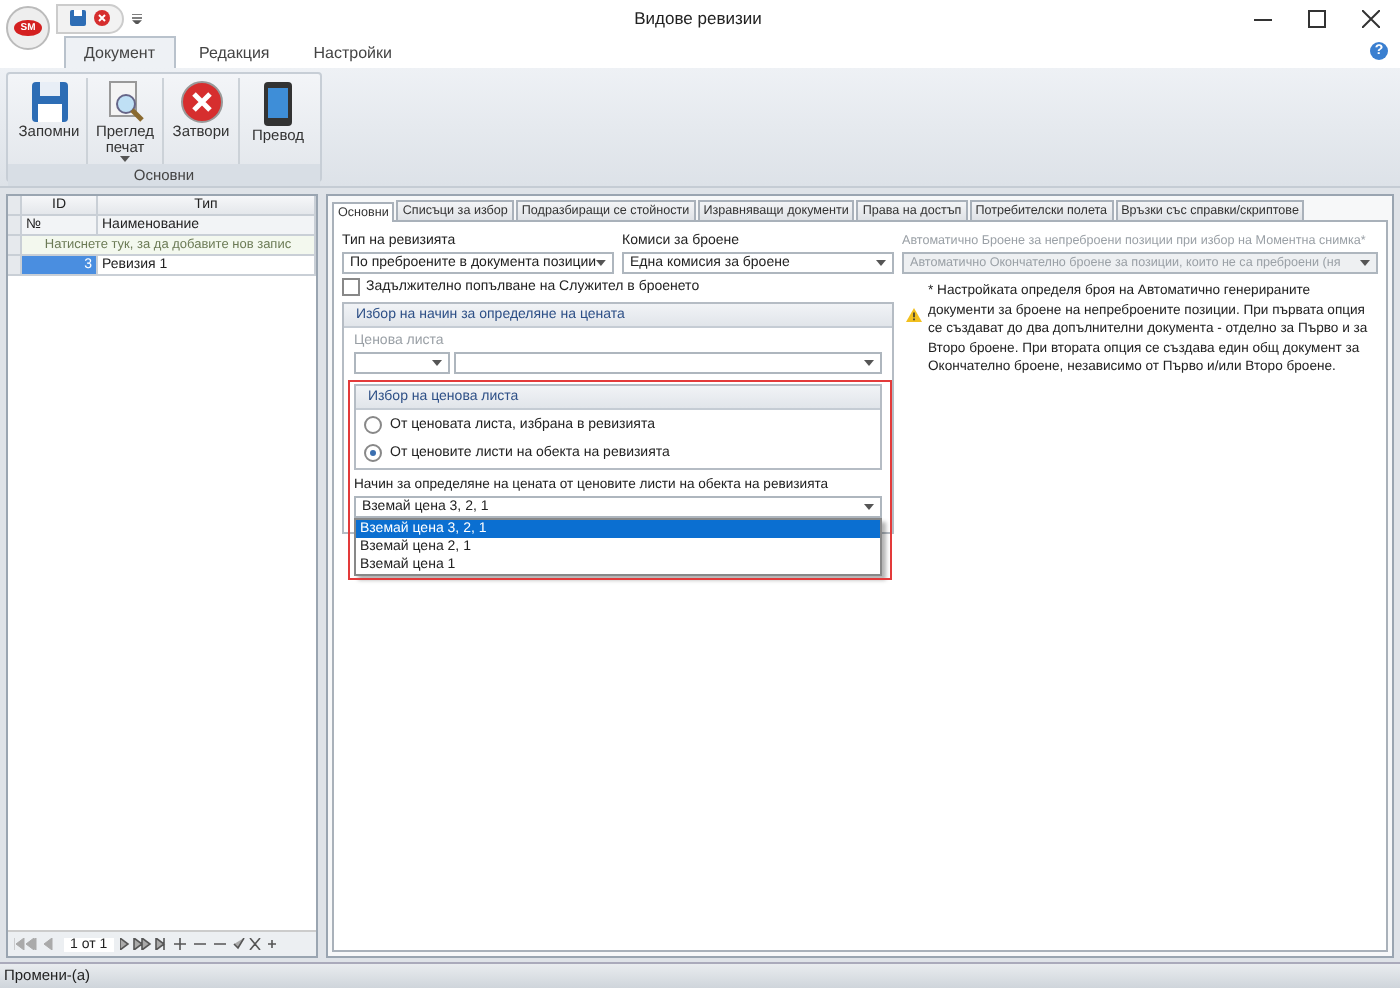  I want to click on maximize-icon, so click(1317, 18).